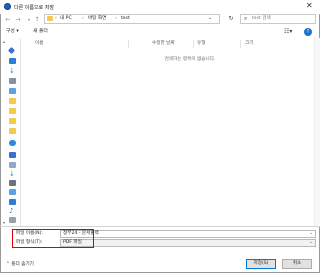 This screenshot has height=273, width=320. Describe the element at coordinates (246, 18) in the screenshot. I see `search-icon: ⌕` at that location.